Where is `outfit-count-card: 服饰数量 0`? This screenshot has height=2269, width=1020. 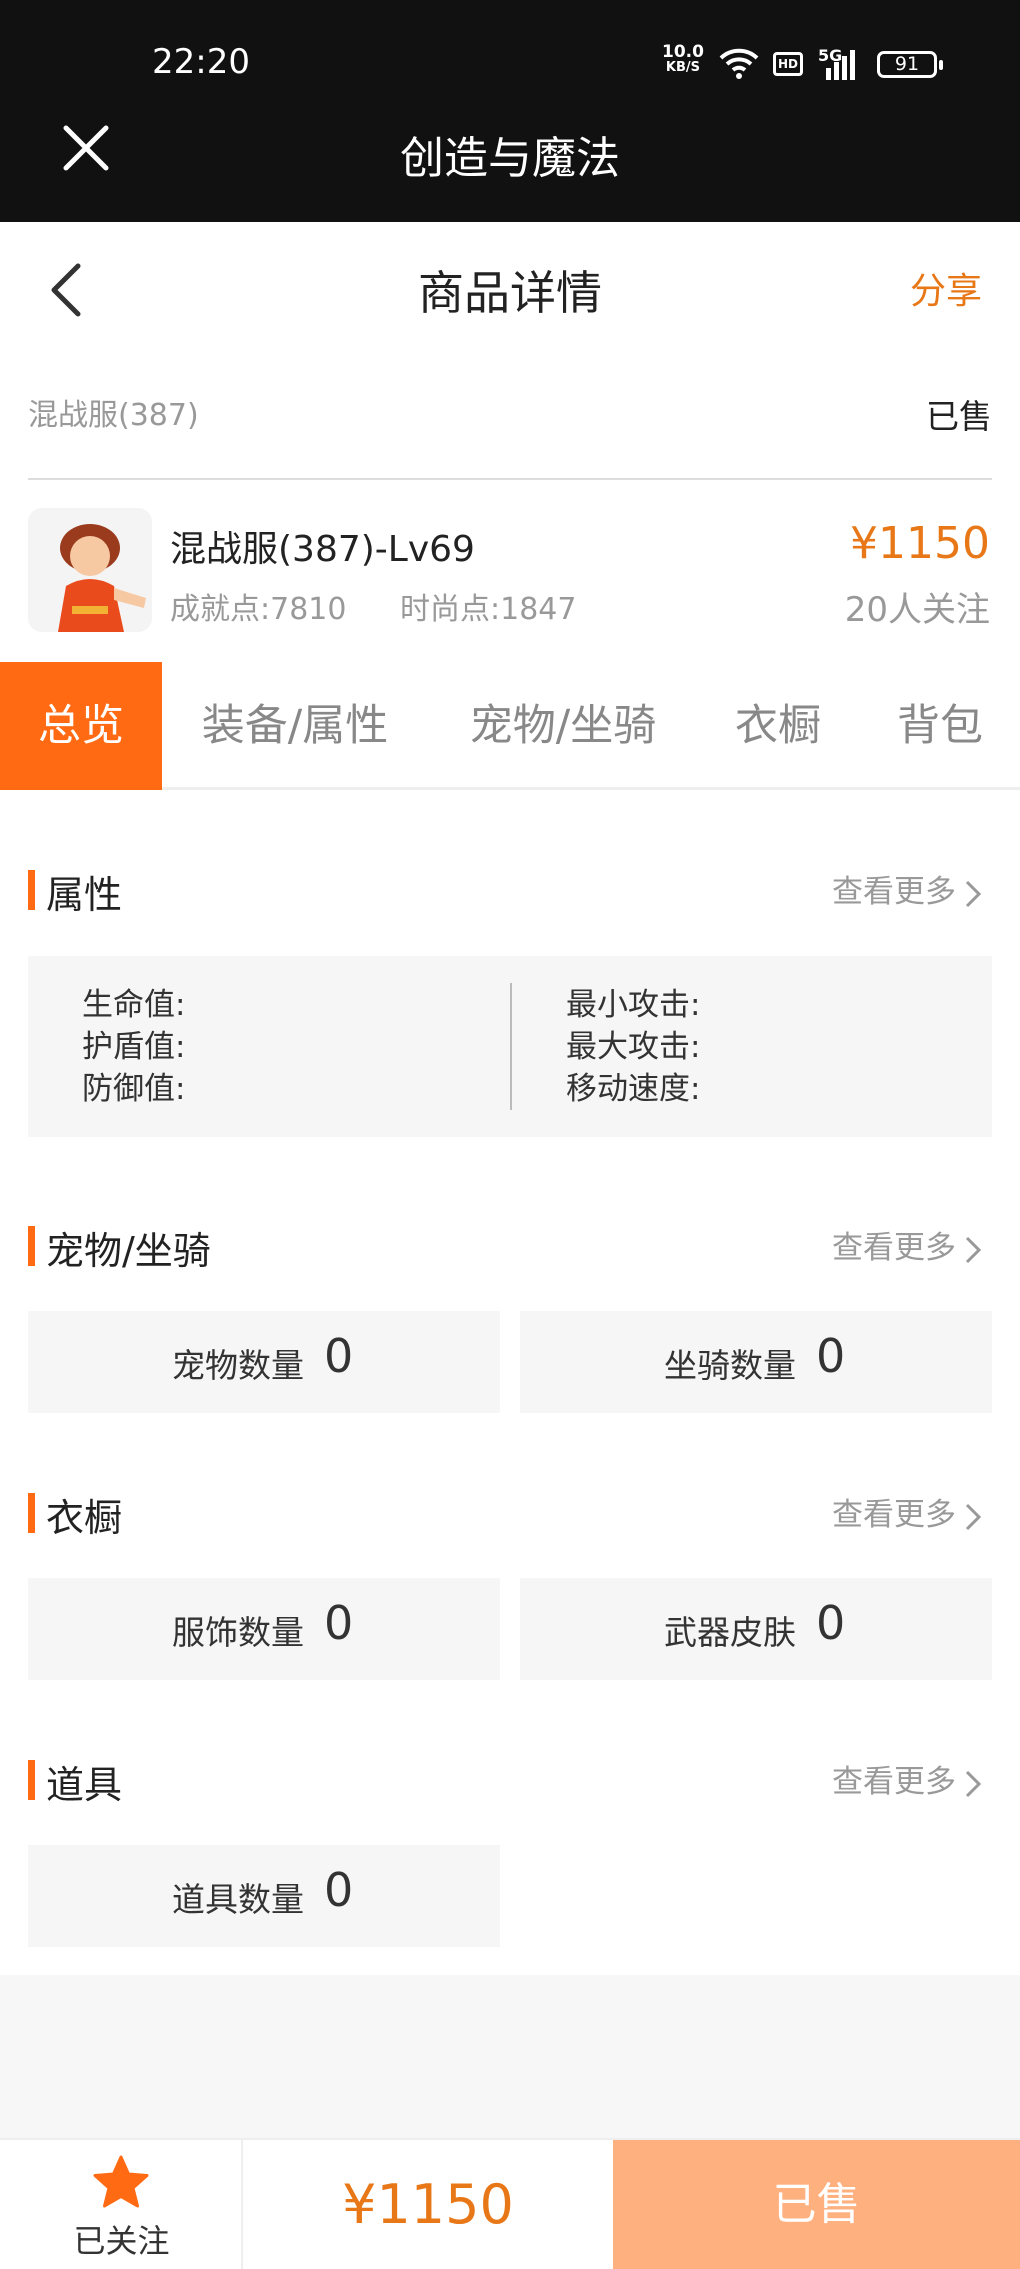
outfit-count-card: 服饰数量 0 is located at coordinates (264, 1629).